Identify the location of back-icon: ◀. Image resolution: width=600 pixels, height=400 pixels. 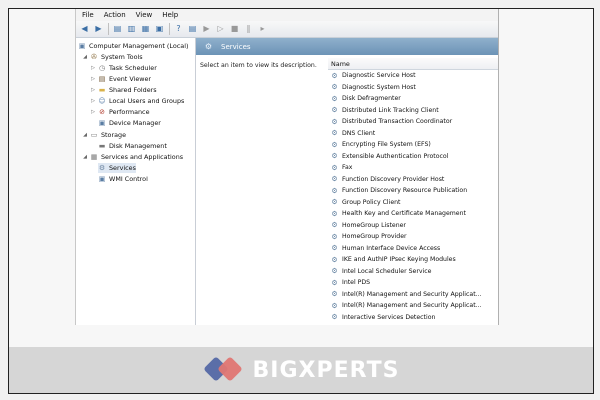
(84, 29).